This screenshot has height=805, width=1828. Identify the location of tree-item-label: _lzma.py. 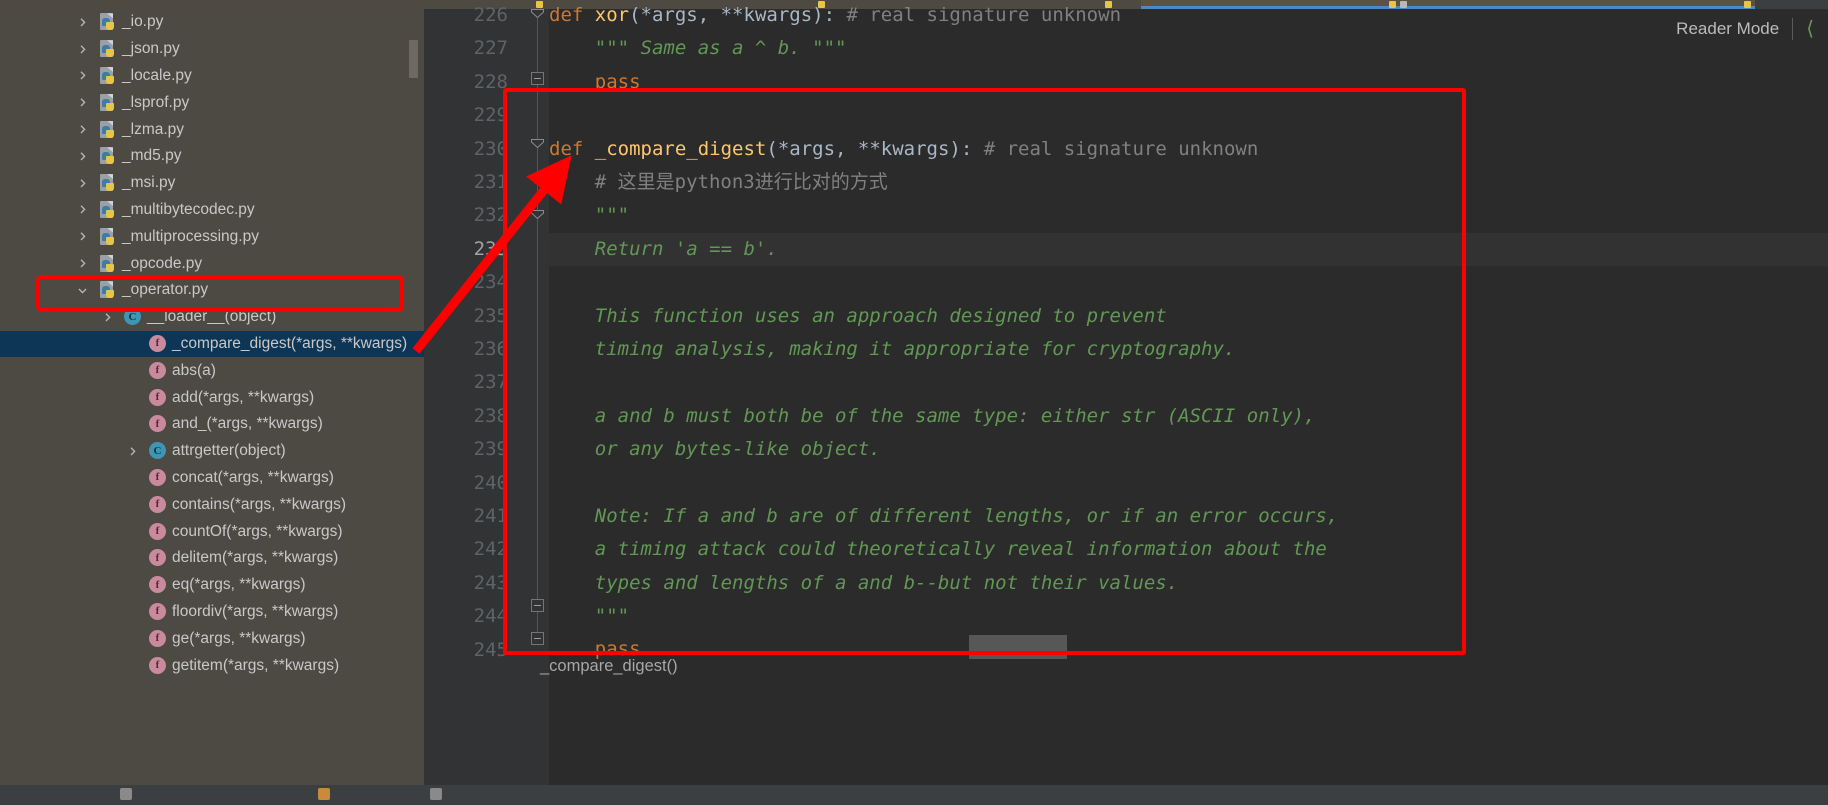
(153, 129).